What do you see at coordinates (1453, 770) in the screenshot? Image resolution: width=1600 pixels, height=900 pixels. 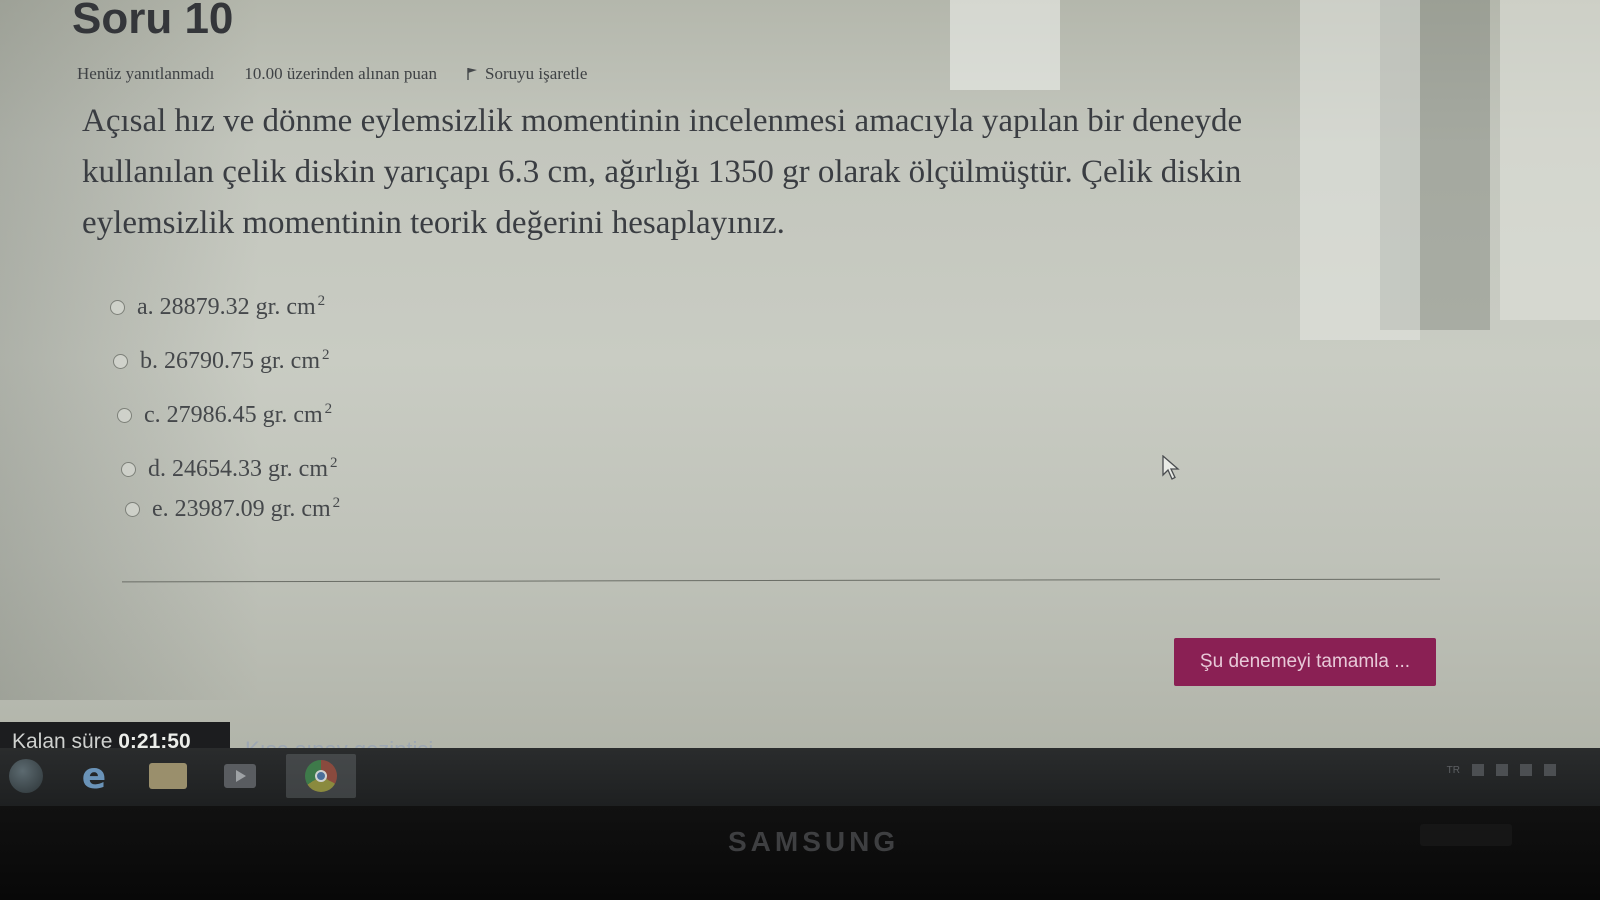 I see `tray-language: TR` at bounding box center [1453, 770].